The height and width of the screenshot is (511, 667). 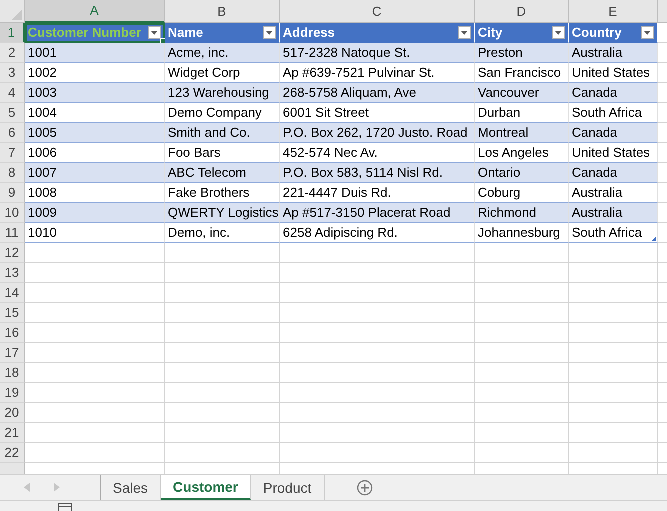 What do you see at coordinates (12, 33) in the screenshot?
I see `row-header: 1` at bounding box center [12, 33].